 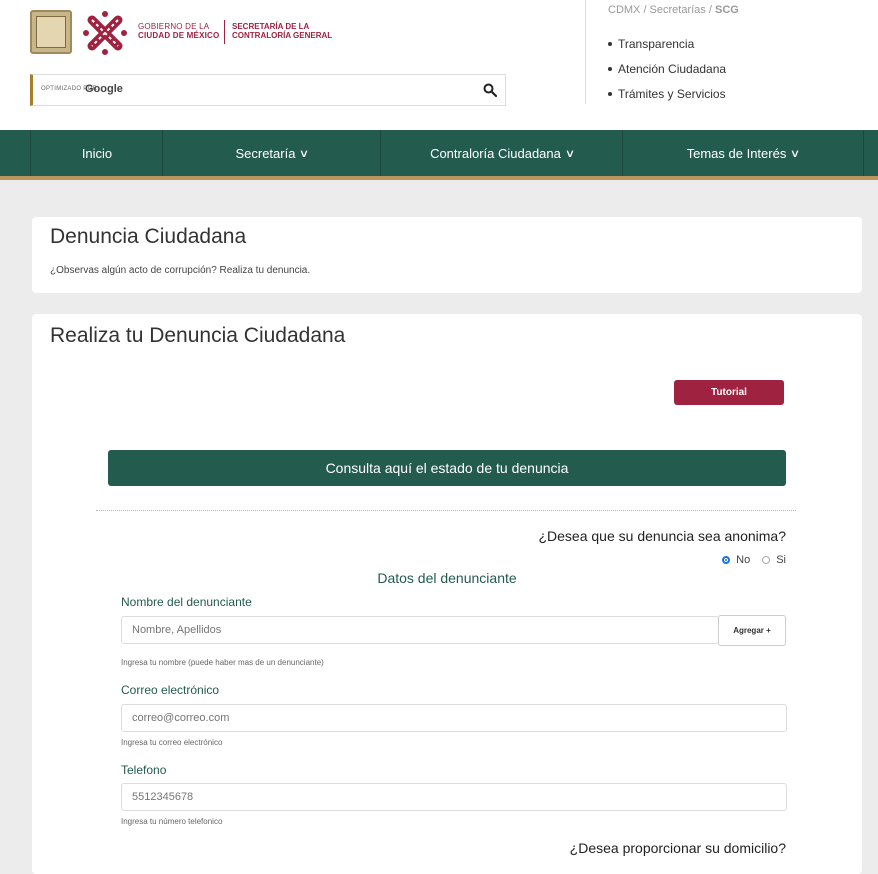 I want to click on search-input: OPTIMIZADO POR Google, so click(x=268, y=90).